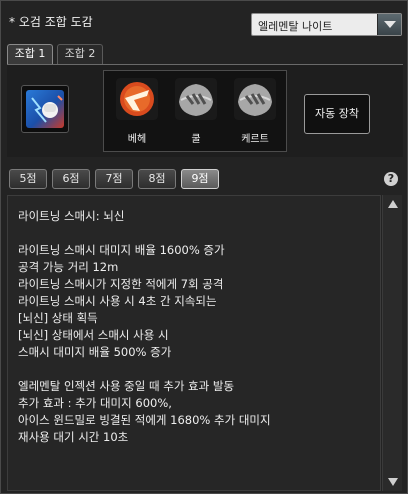 The width and height of the screenshot is (408, 494). What do you see at coordinates (71, 179) in the screenshot?
I see `point-button-6: 6점` at bounding box center [71, 179].